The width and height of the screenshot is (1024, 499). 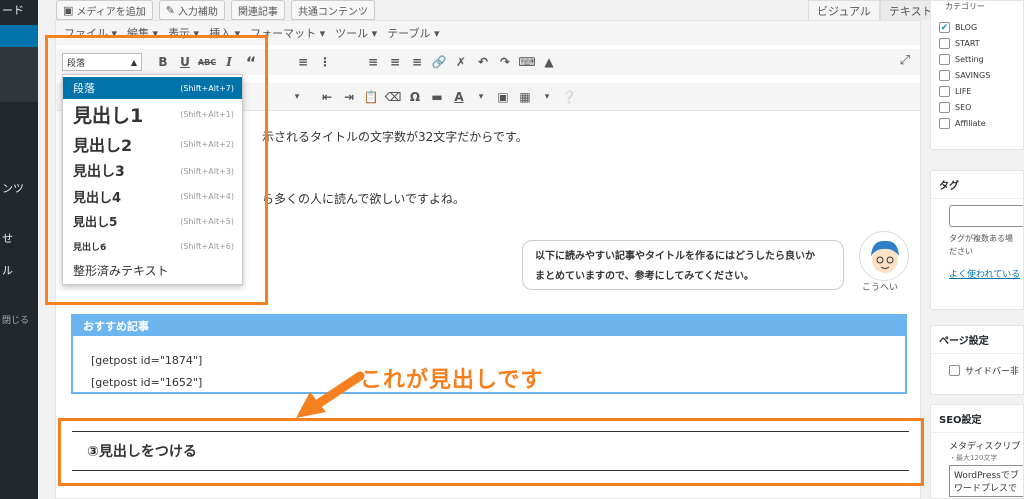 I want to click on highlight-frame-heading, so click(x=491, y=452).